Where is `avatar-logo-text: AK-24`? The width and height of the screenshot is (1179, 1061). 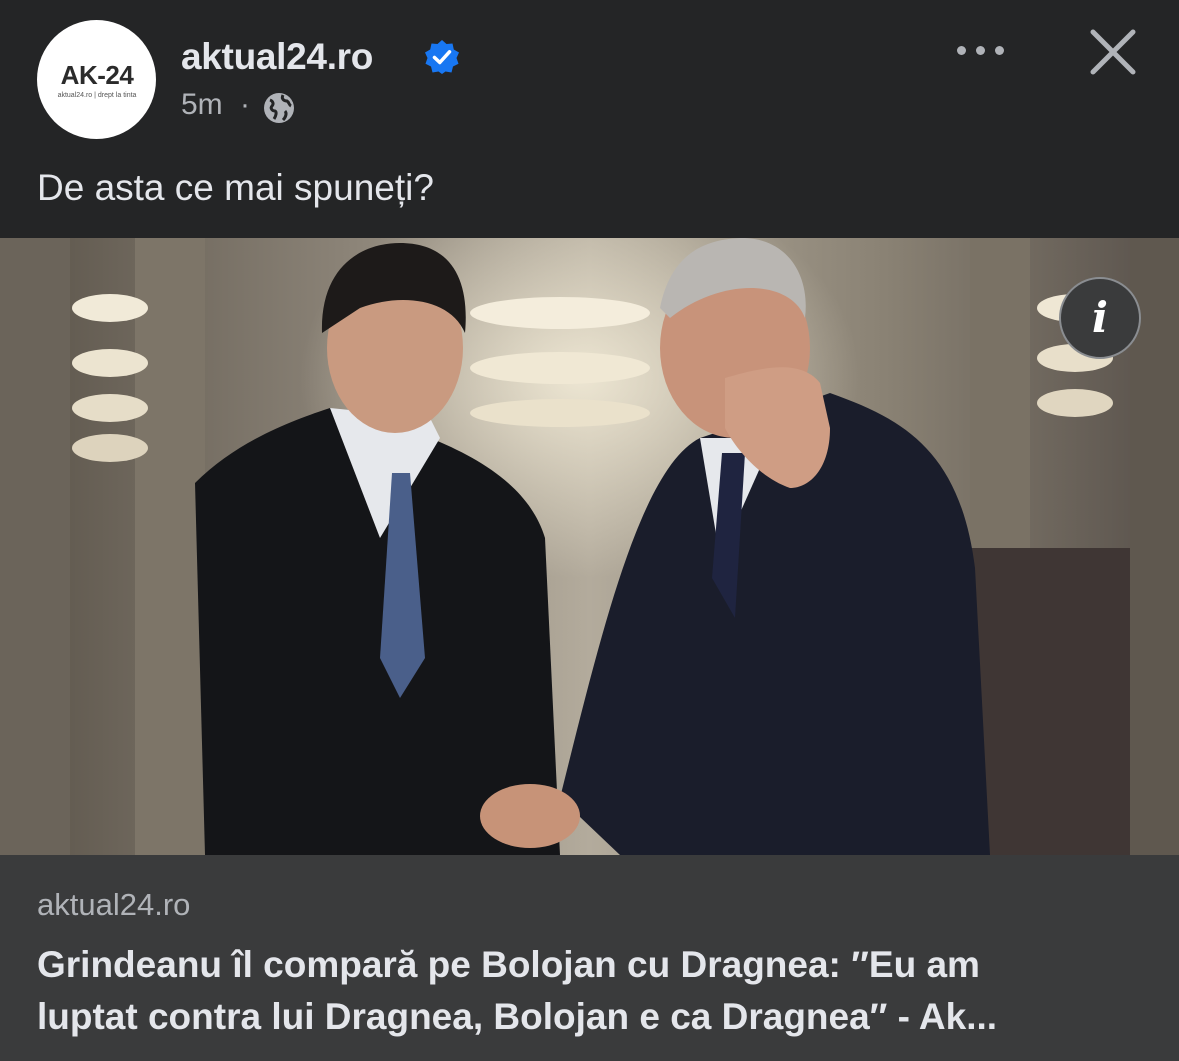 avatar-logo-text: AK-24 is located at coordinates (97, 75).